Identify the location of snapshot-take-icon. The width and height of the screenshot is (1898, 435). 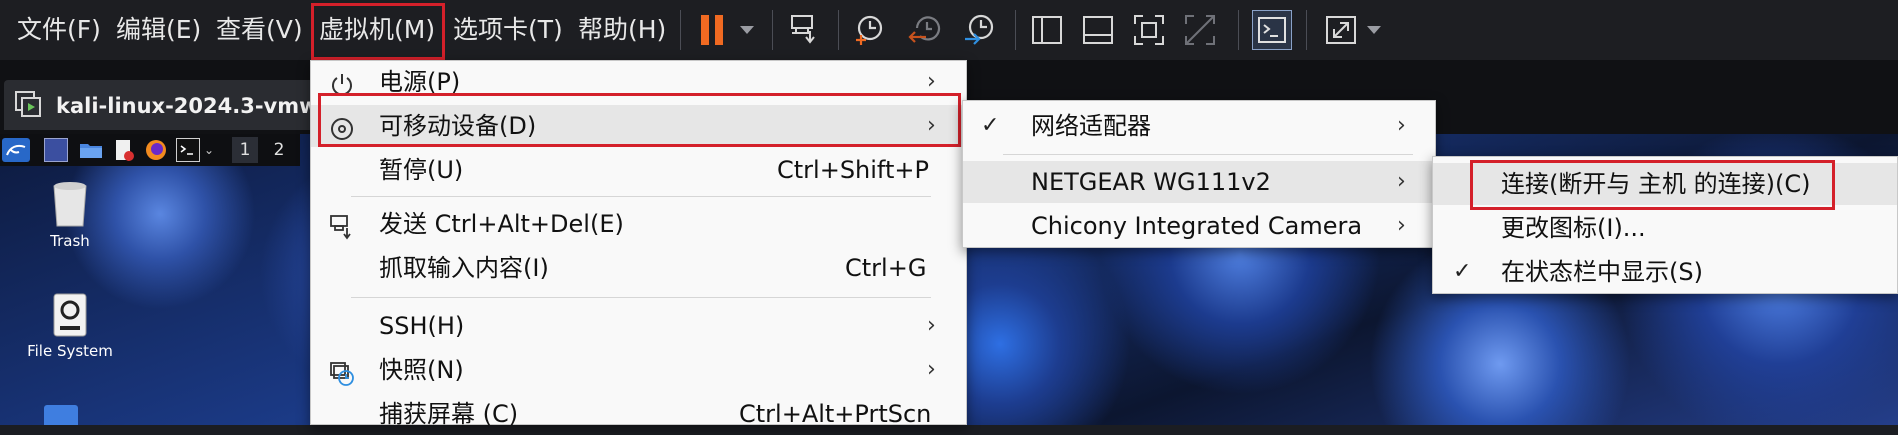
(869, 30).